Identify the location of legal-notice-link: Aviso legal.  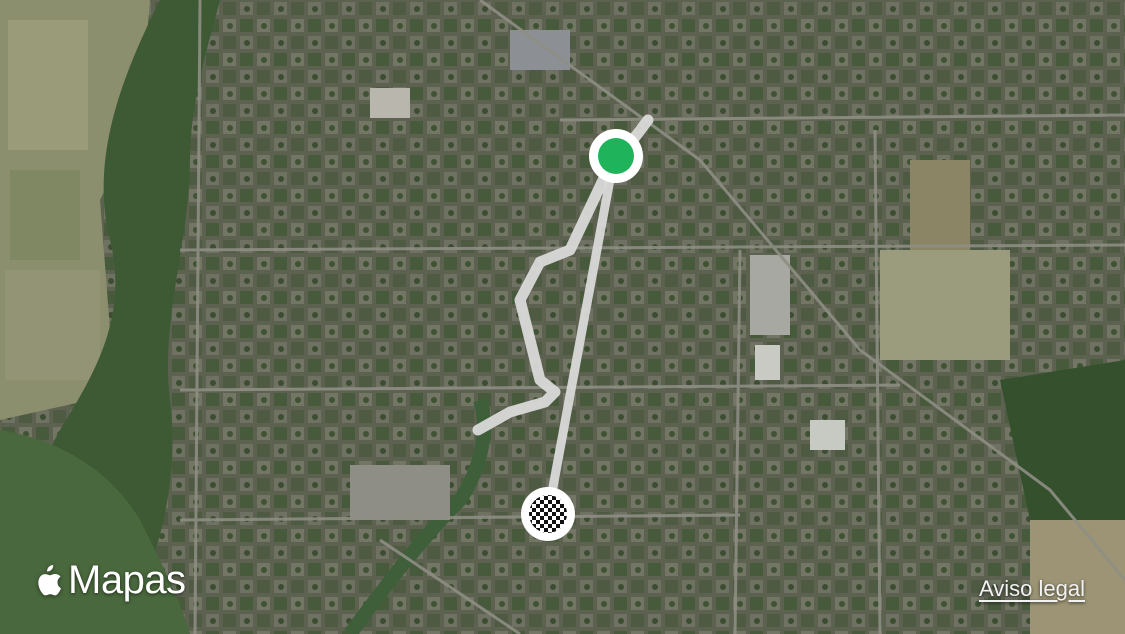
(1032, 589).